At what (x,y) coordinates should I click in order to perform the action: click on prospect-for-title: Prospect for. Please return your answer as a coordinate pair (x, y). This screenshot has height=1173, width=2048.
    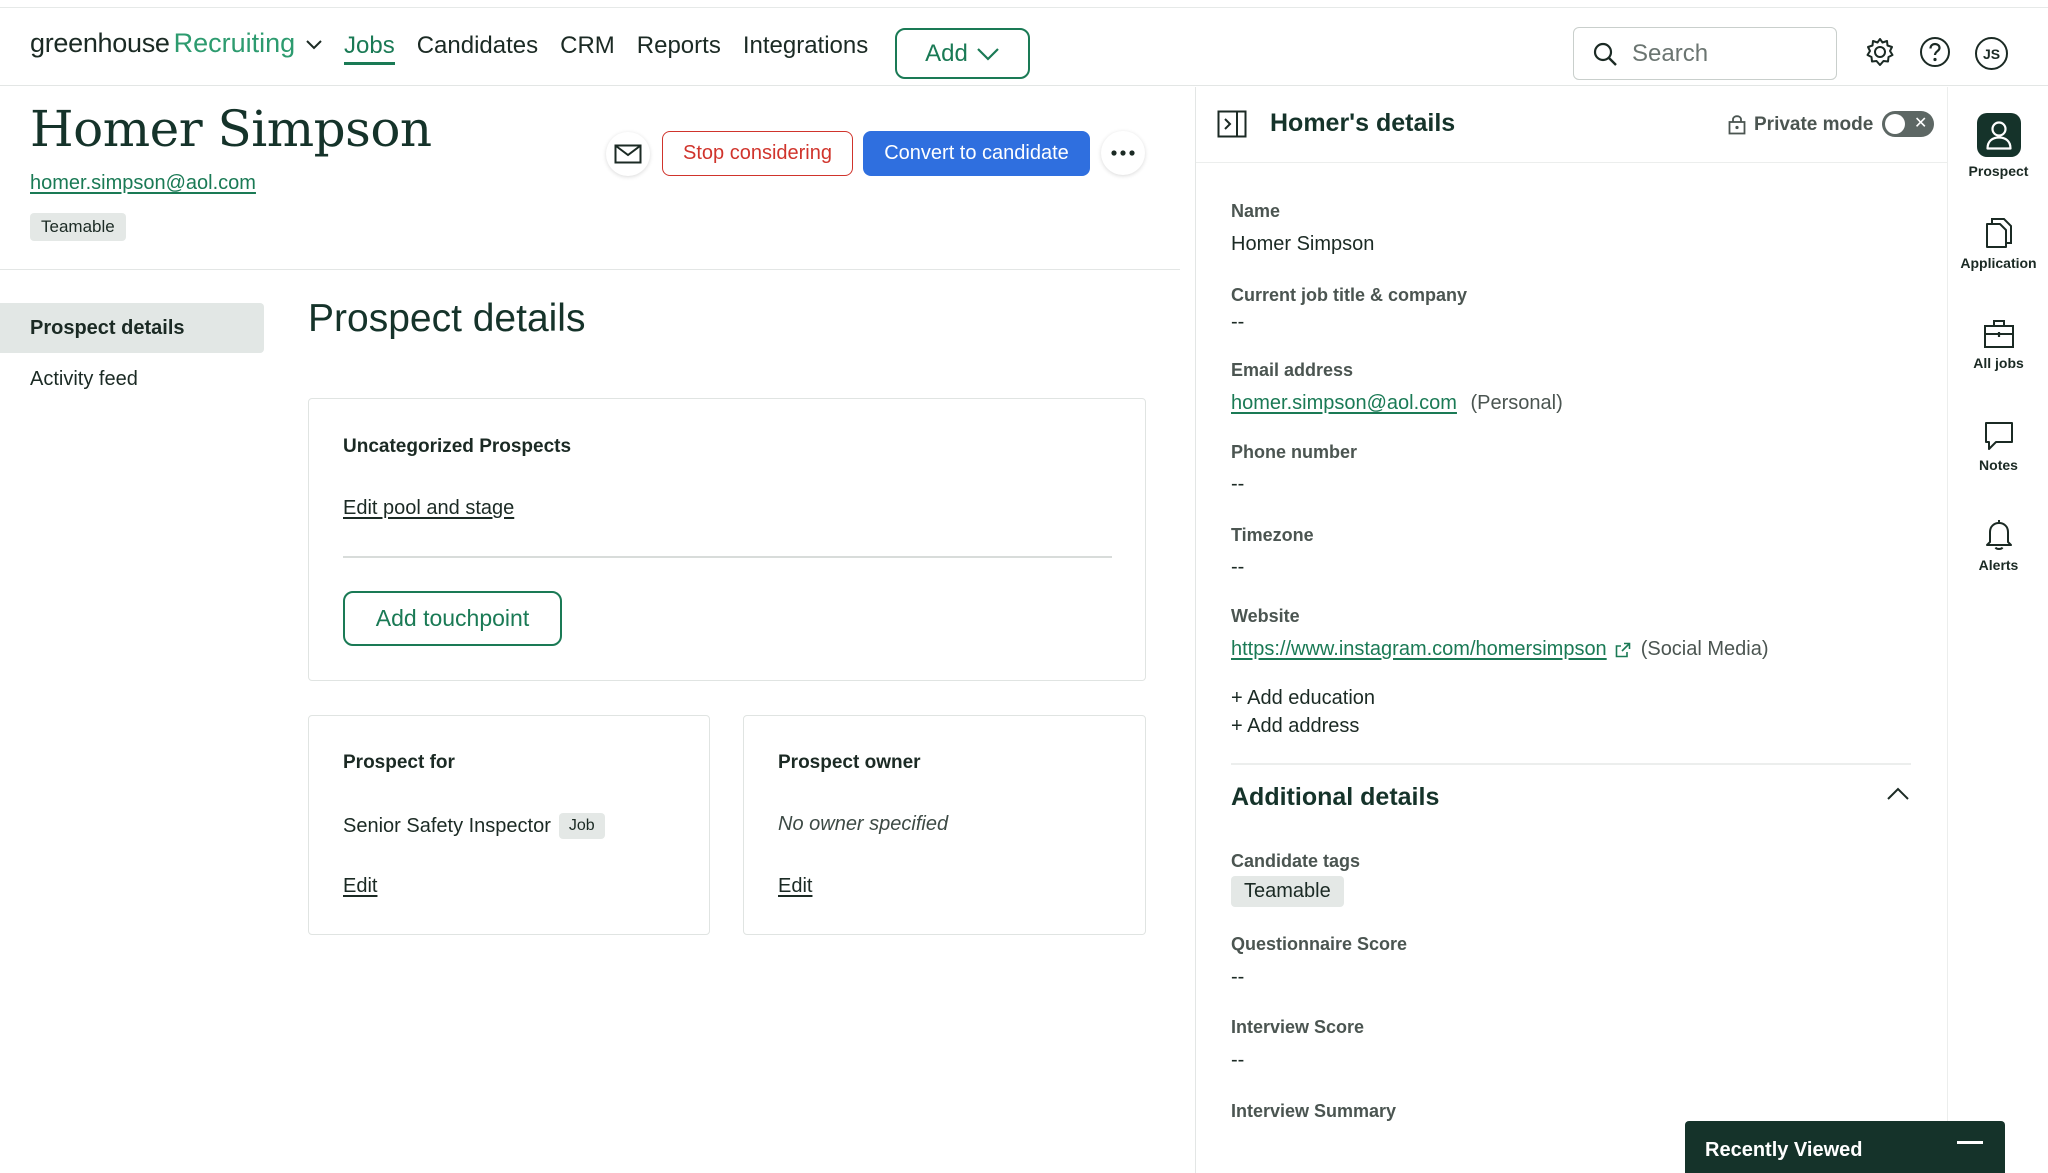
    Looking at the image, I should click on (399, 762).